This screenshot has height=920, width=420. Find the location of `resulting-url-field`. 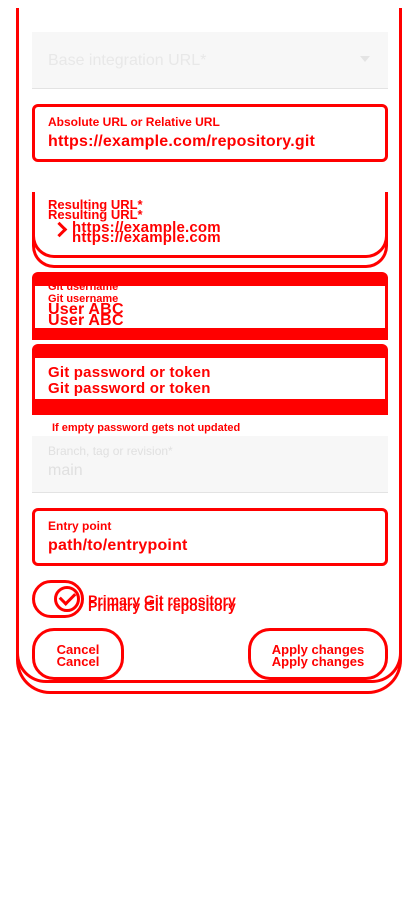

resulting-url-field is located at coordinates (210, 227).